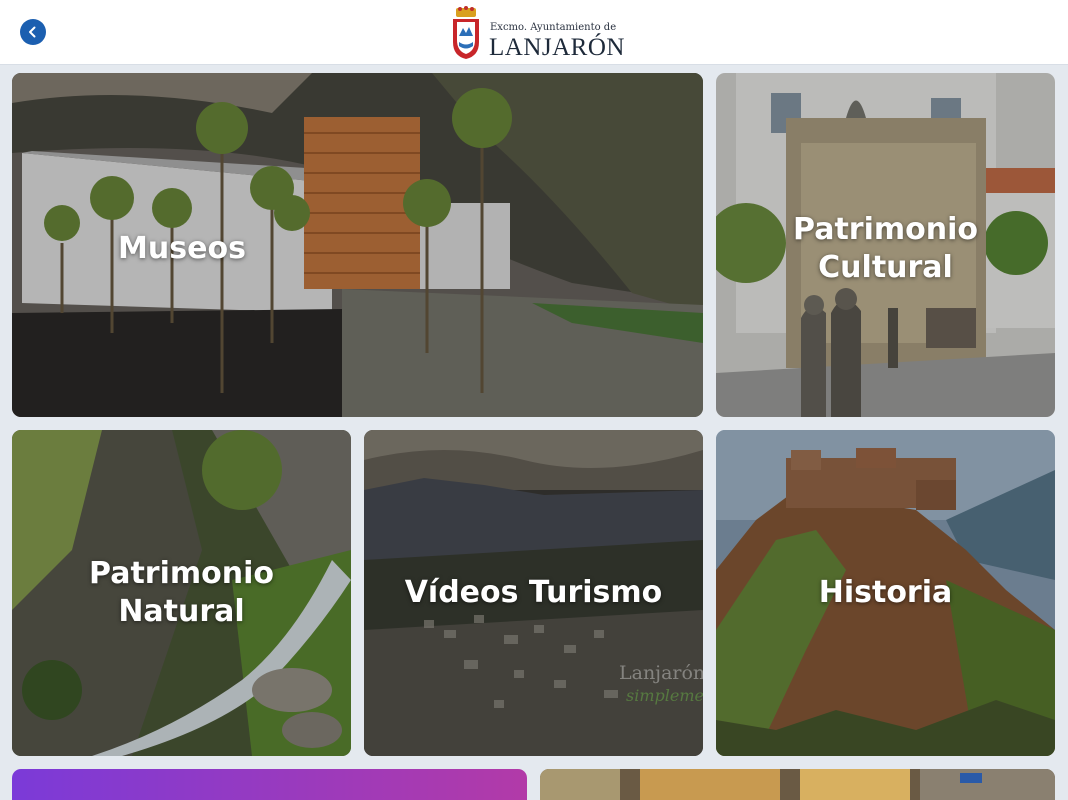  What do you see at coordinates (553, 27) in the screenshot?
I see `logo-subtitle: Excmo. Ayuntamiento de` at bounding box center [553, 27].